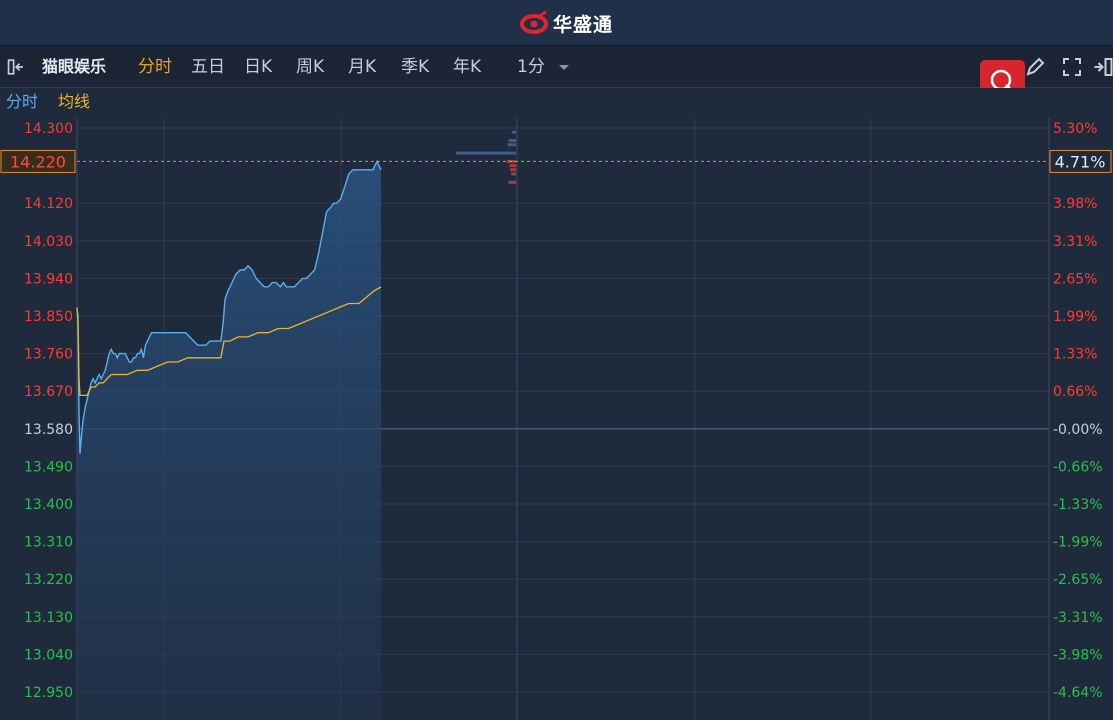 The image size is (1113, 720). What do you see at coordinates (556, 102) in the screenshot?
I see `legend-bar: 分时 均线` at bounding box center [556, 102].